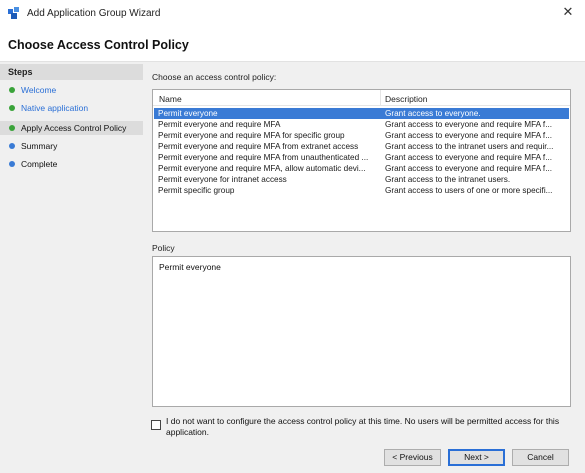  What do you see at coordinates (412, 457) in the screenshot?
I see `previous-button: < Previous` at bounding box center [412, 457].